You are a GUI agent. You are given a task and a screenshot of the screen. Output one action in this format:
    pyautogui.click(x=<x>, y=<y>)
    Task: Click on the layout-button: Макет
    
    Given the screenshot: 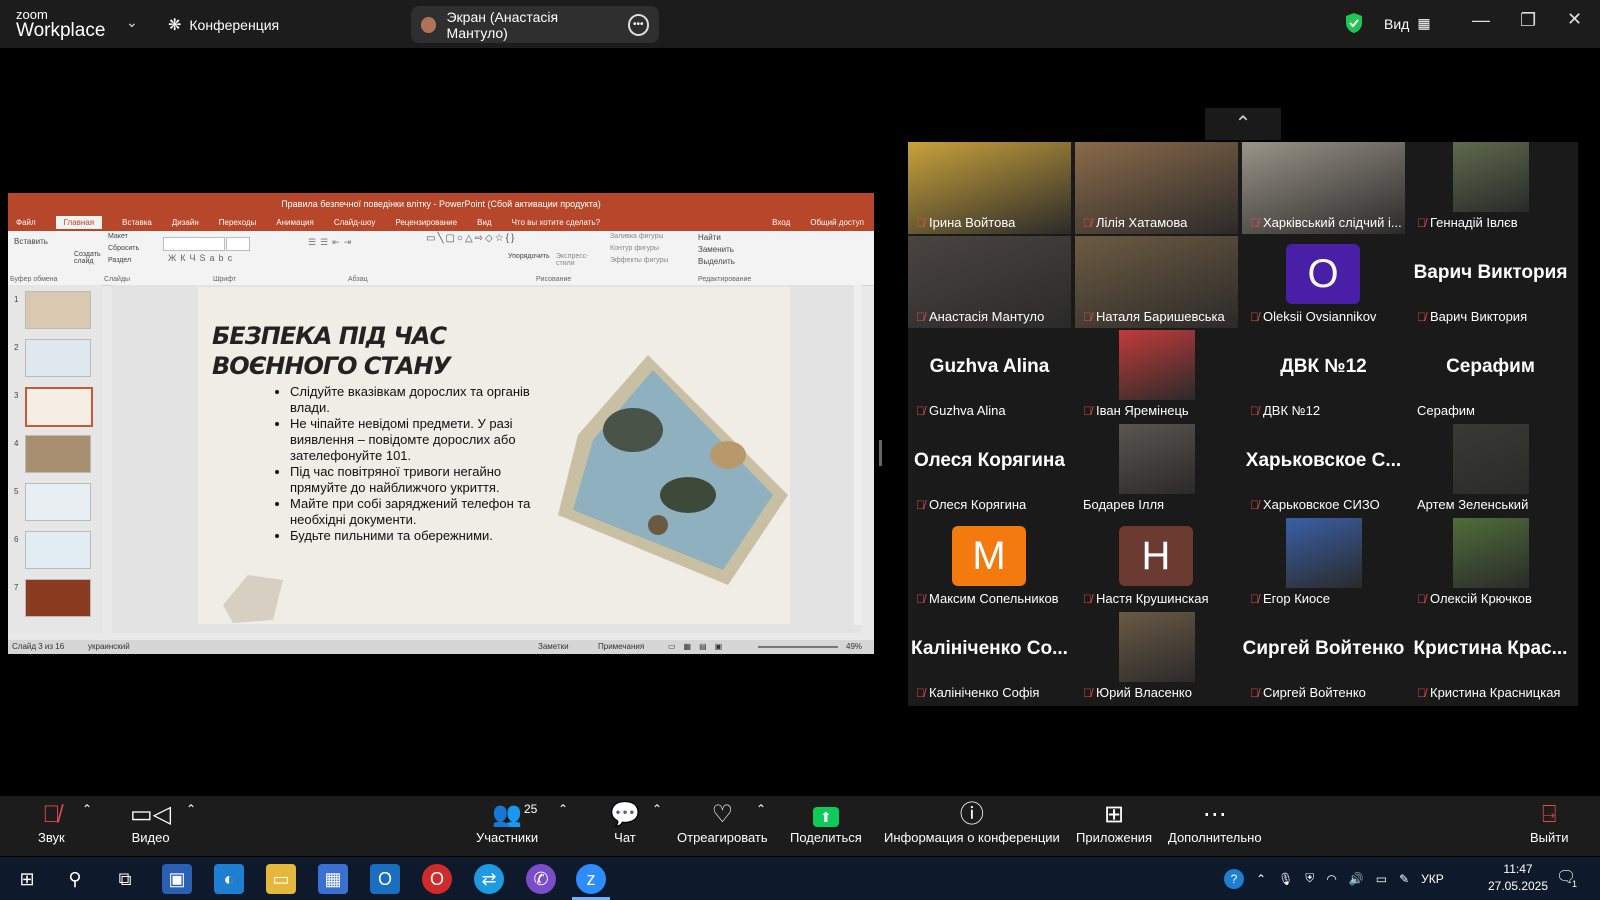 What is the action you would take?
    pyautogui.click(x=118, y=236)
    